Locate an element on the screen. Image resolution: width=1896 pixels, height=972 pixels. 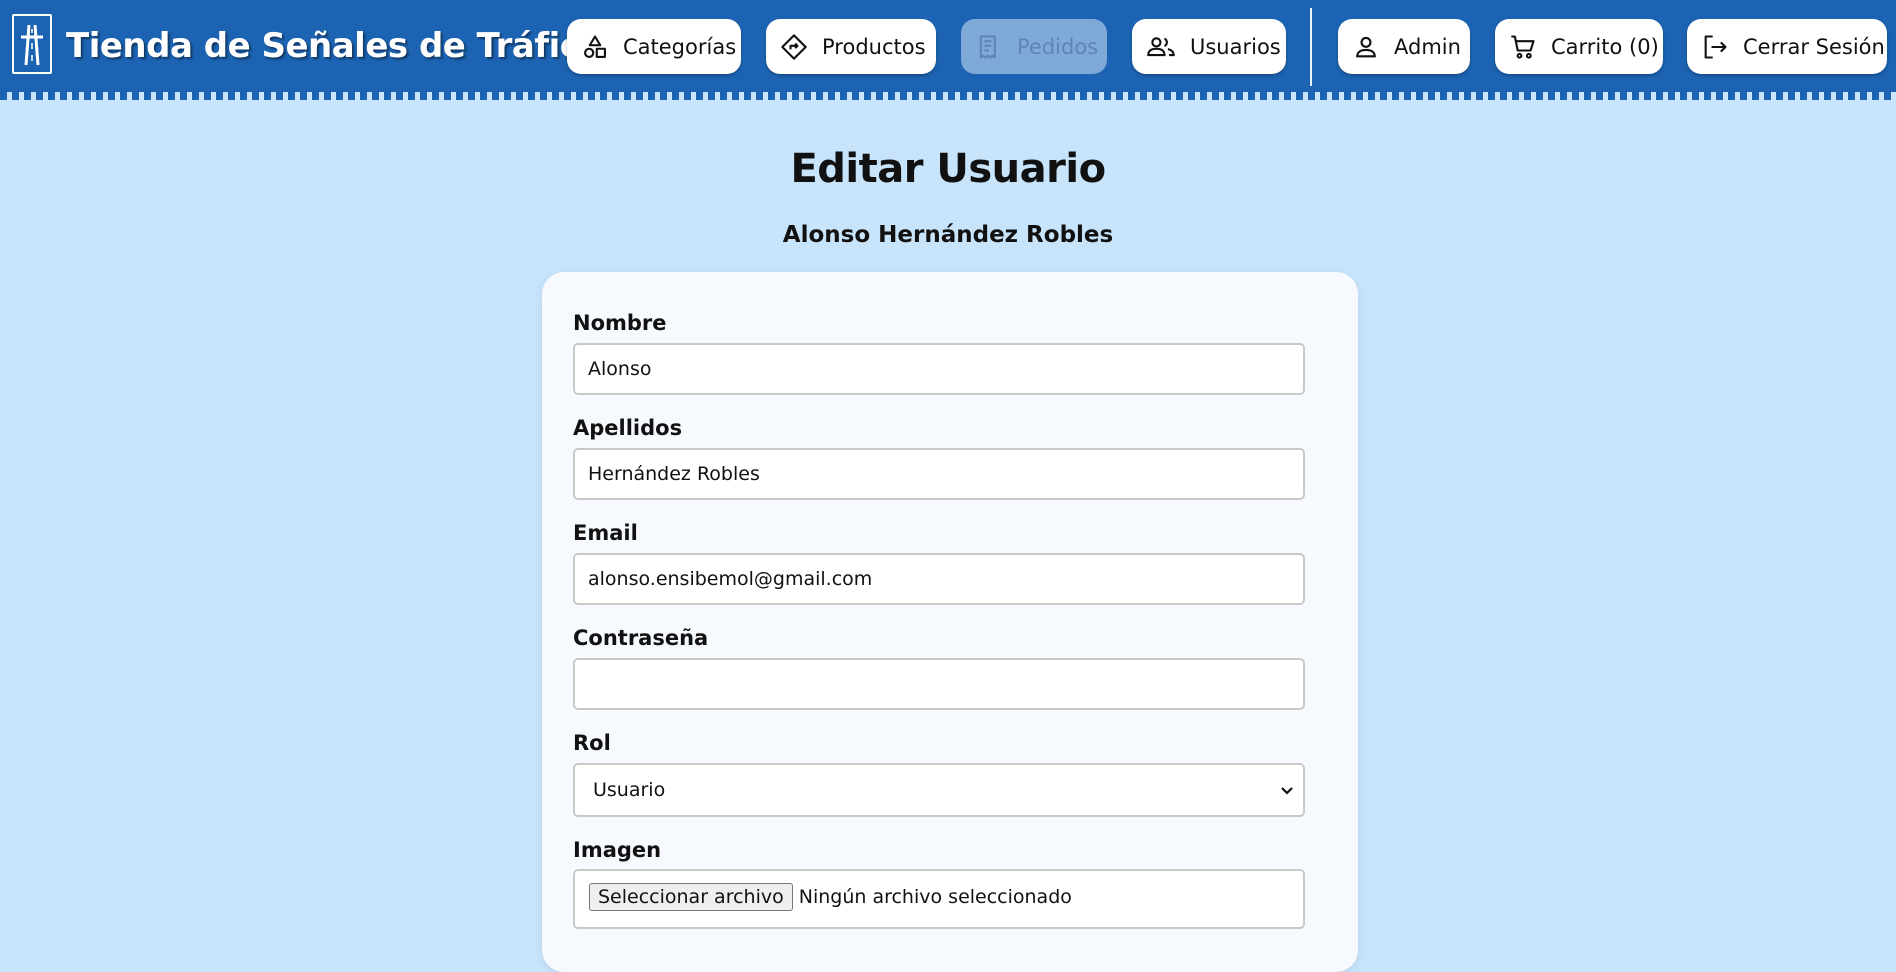
nav-label: Admin is located at coordinates (1427, 46).